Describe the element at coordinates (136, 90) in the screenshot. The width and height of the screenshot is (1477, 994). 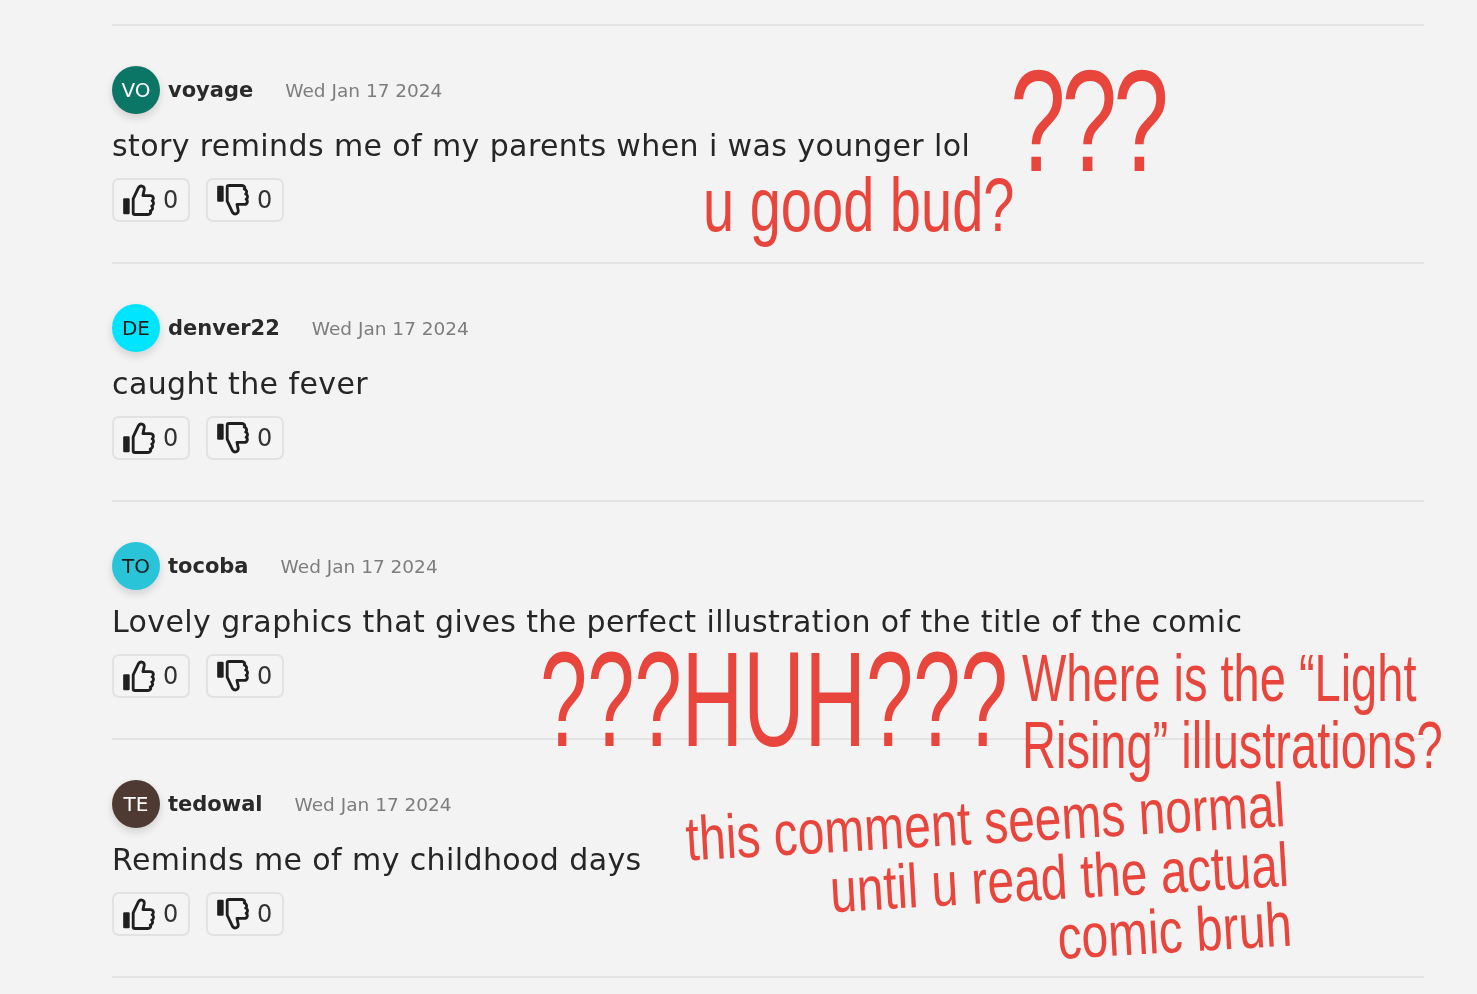
I see `user-avatar: VO` at that location.